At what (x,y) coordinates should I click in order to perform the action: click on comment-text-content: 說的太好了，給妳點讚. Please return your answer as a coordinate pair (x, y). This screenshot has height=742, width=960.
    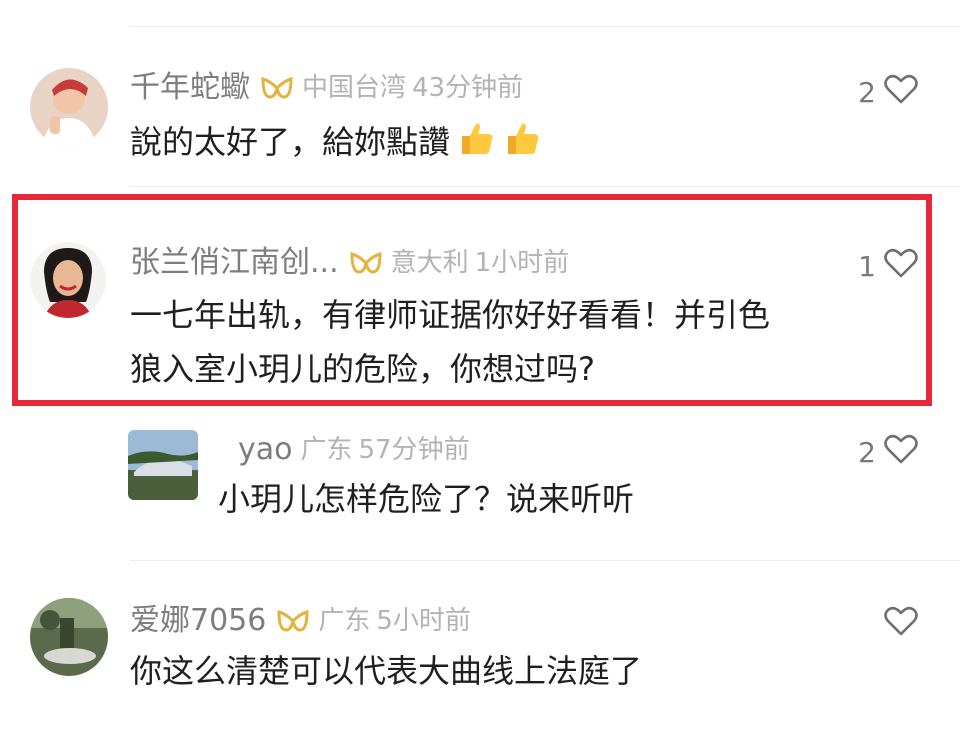
    Looking at the image, I should click on (290, 142).